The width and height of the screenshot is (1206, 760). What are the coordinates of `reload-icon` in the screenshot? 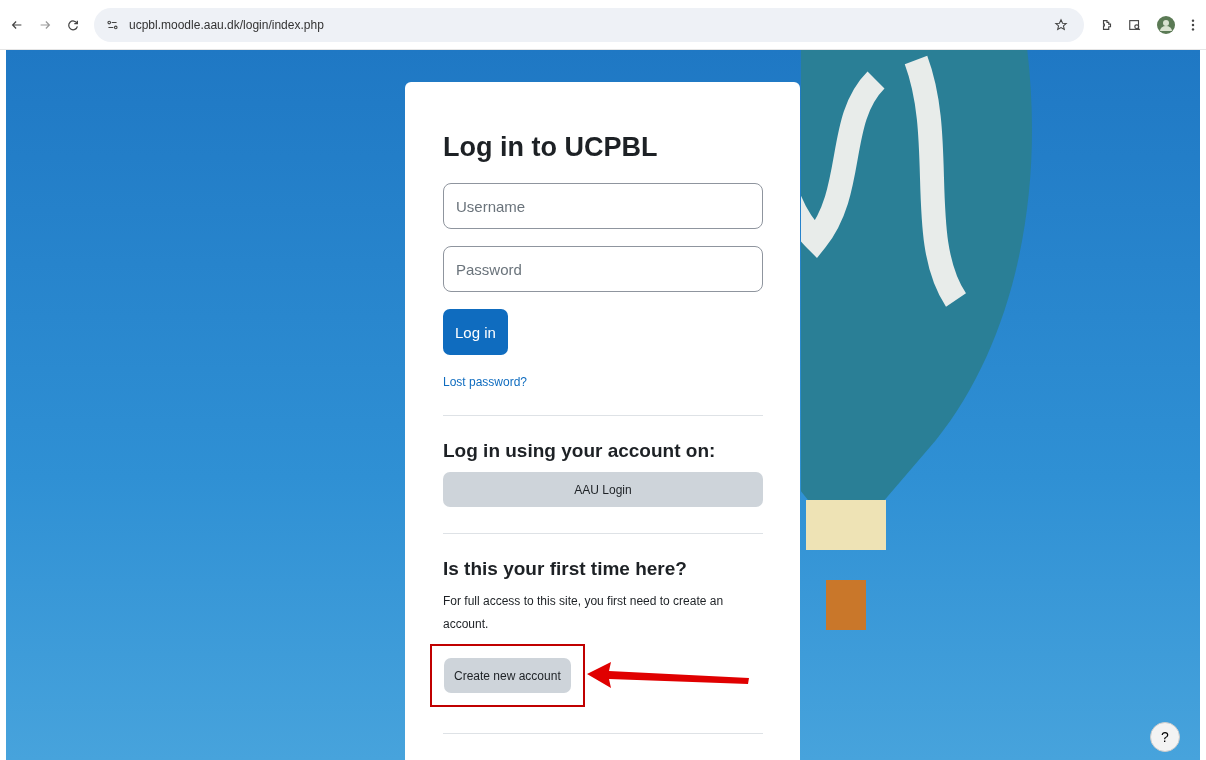 It's located at (73, 24).